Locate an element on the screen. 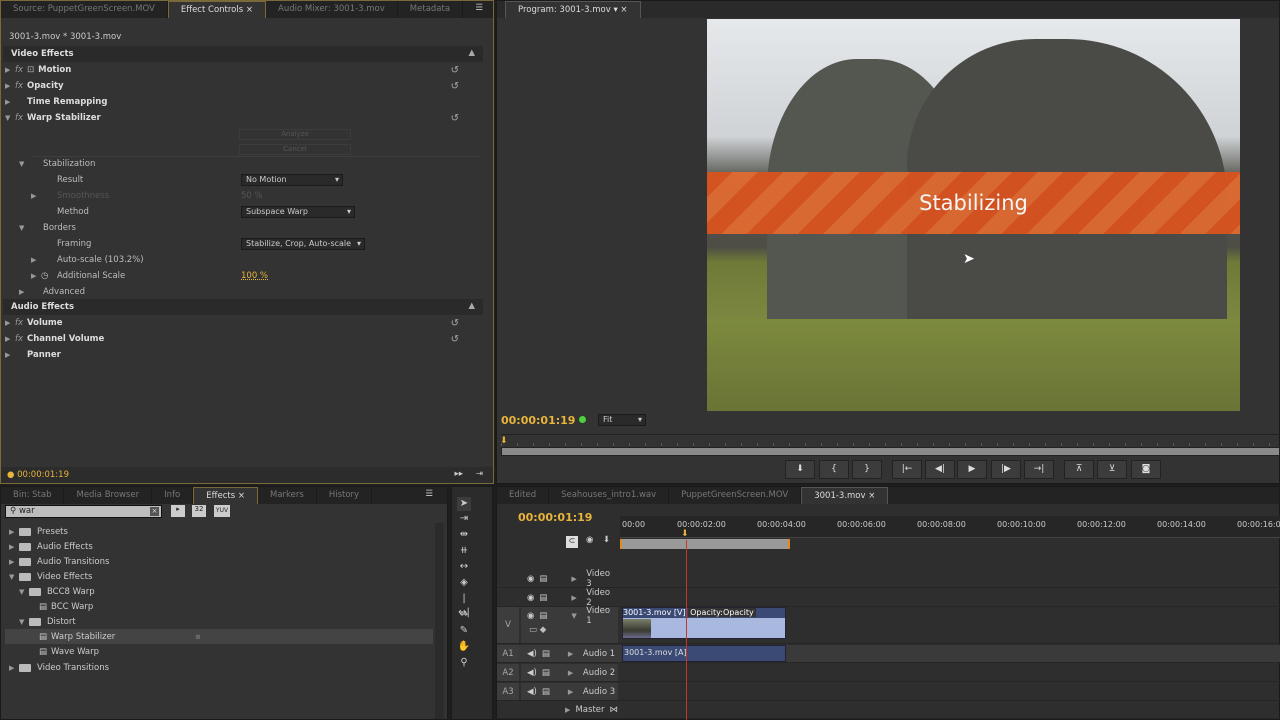 This screenshot has width=1280, height=720. additional-scale-value: 100 % is located at coordinates (254, 276).